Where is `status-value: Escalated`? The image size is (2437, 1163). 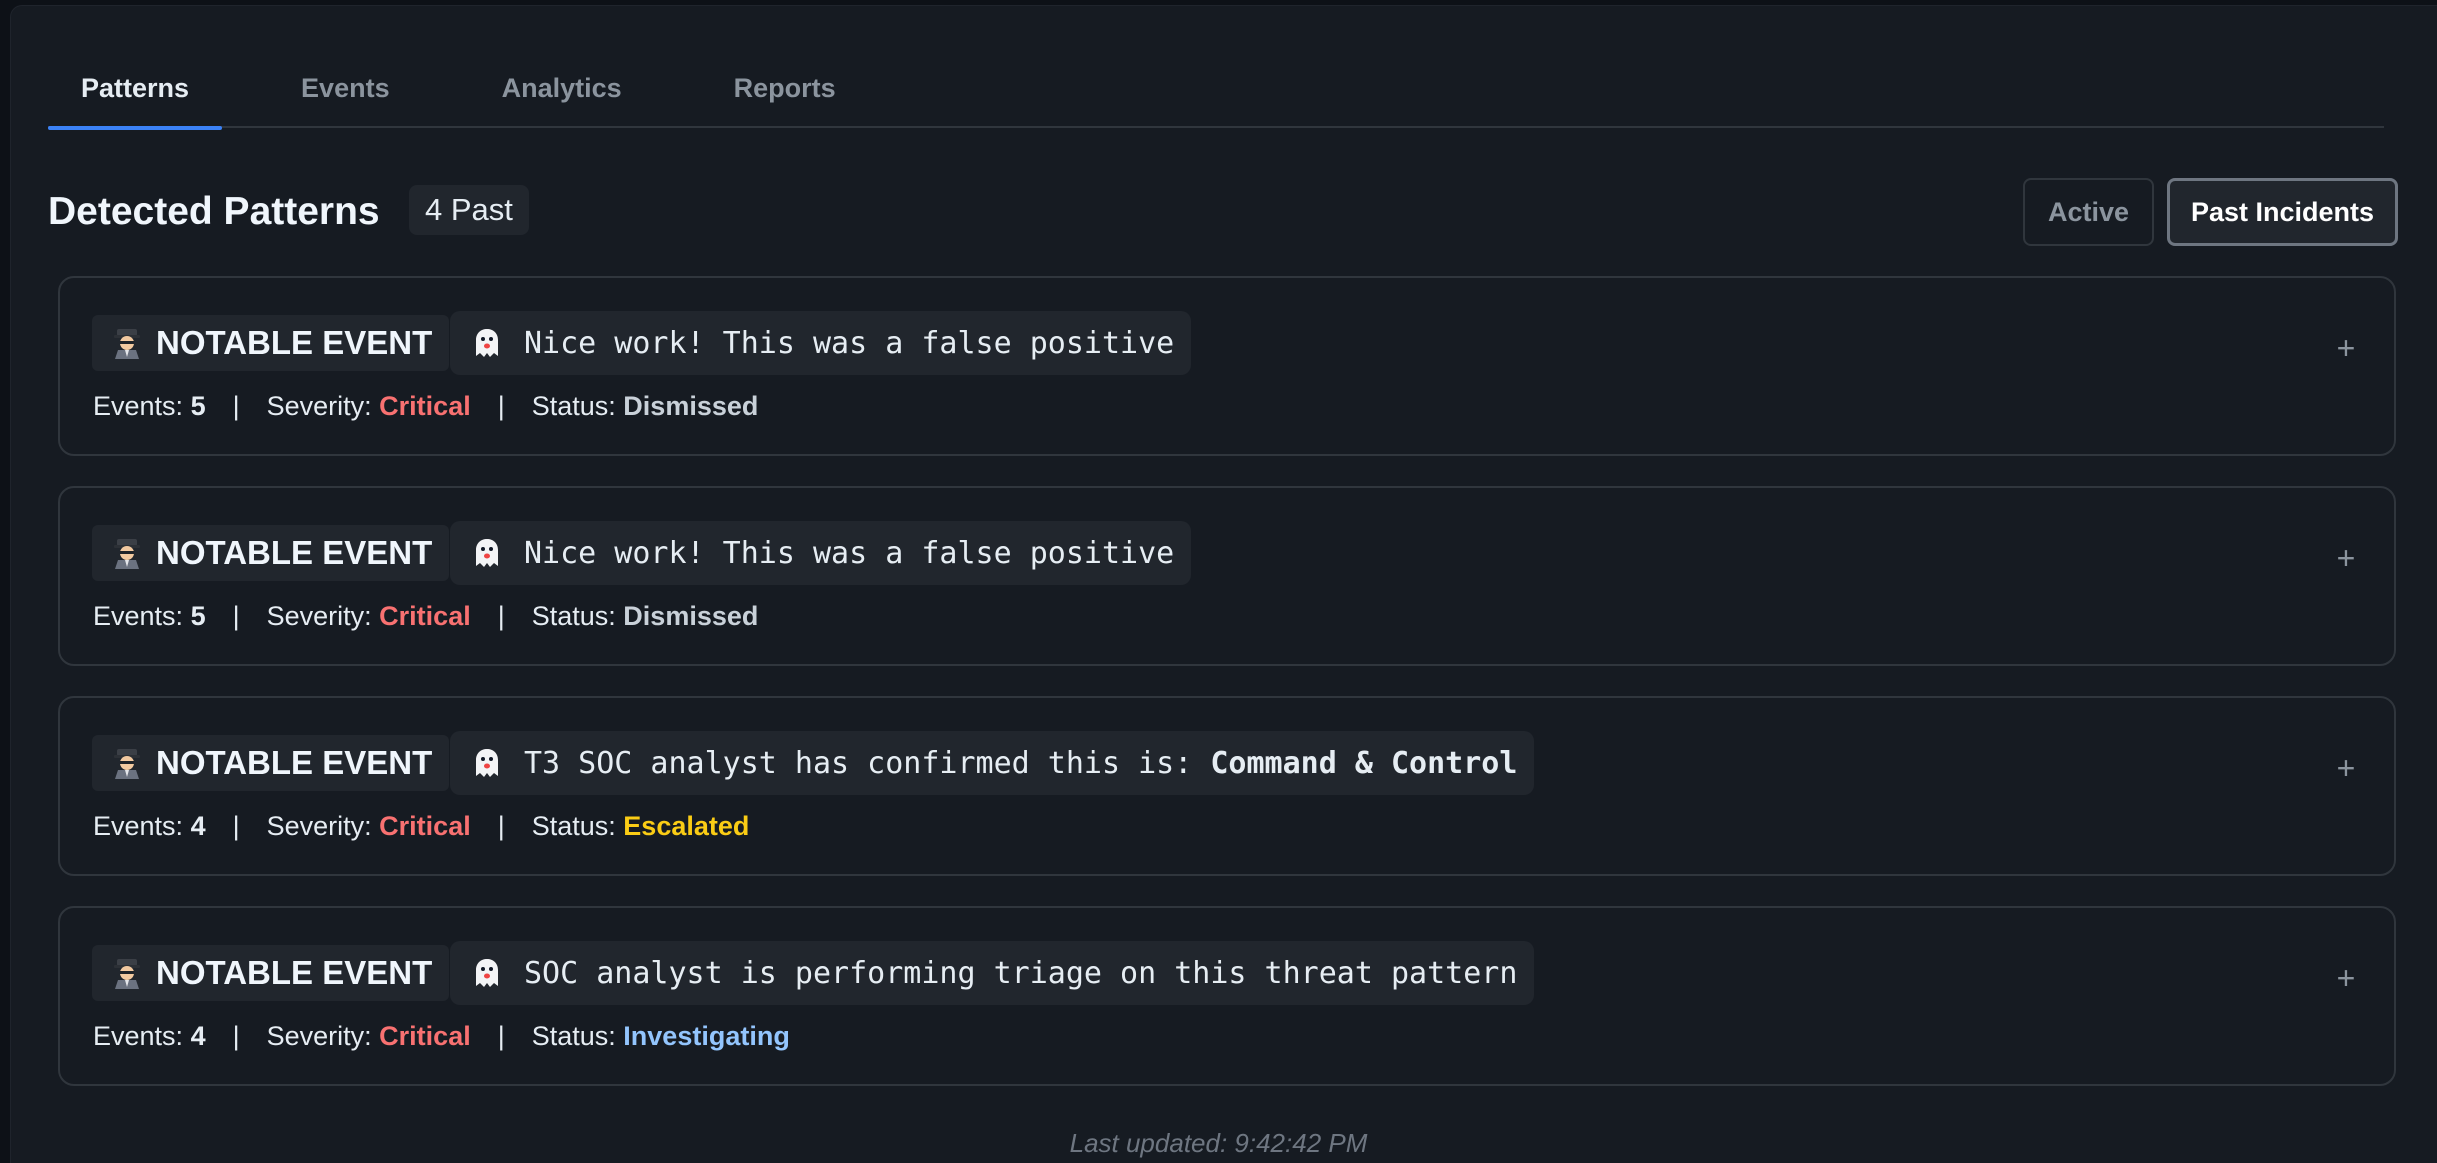
status-value: Escalated is located at coordinates (686, 825).